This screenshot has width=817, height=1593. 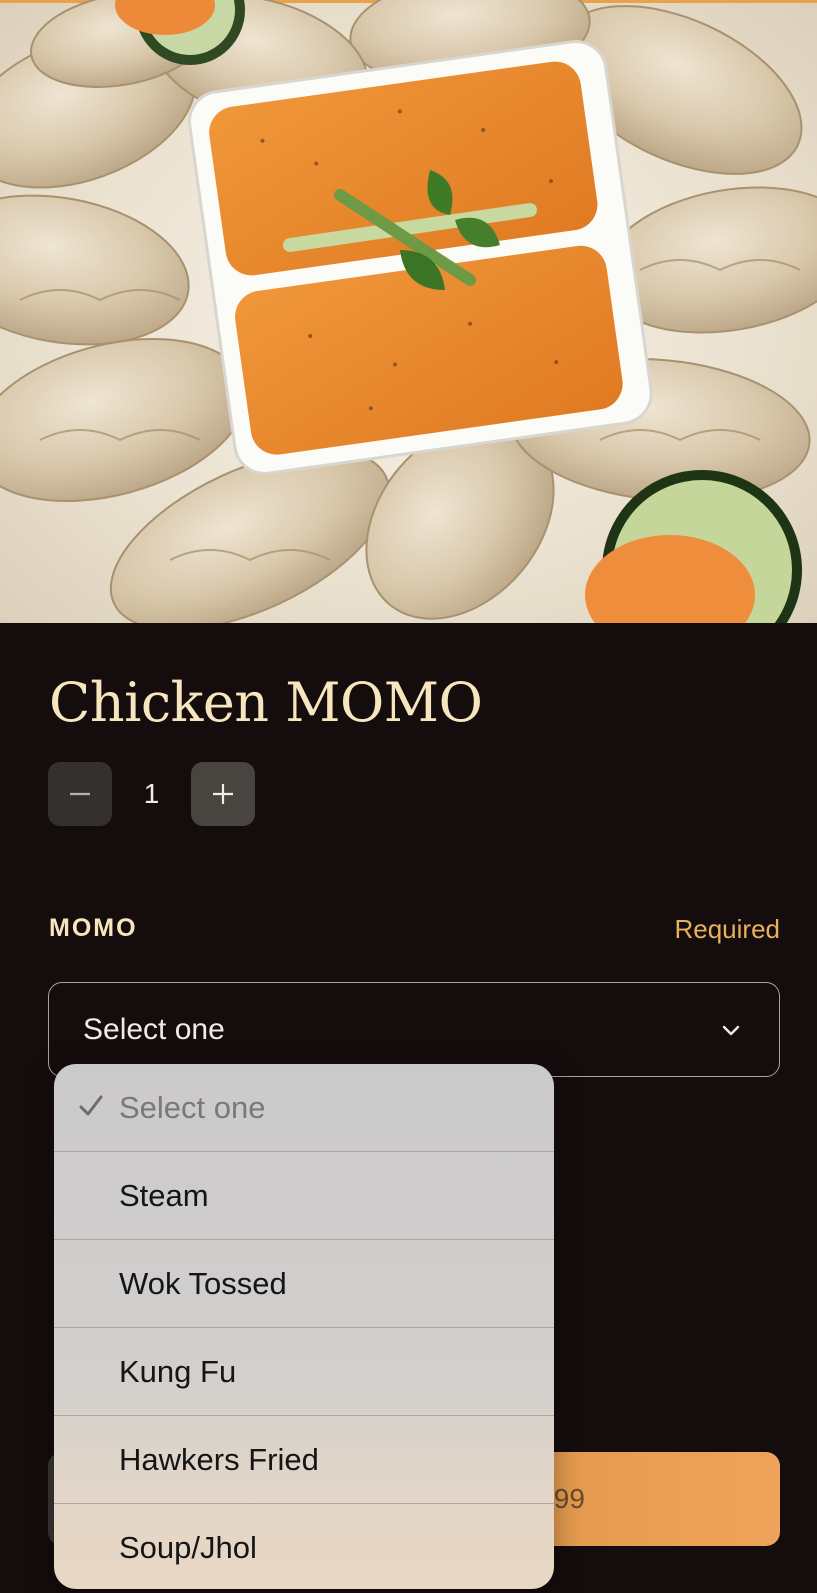 I want to click on option-steam: Steam, so click(x=304, y=1196).